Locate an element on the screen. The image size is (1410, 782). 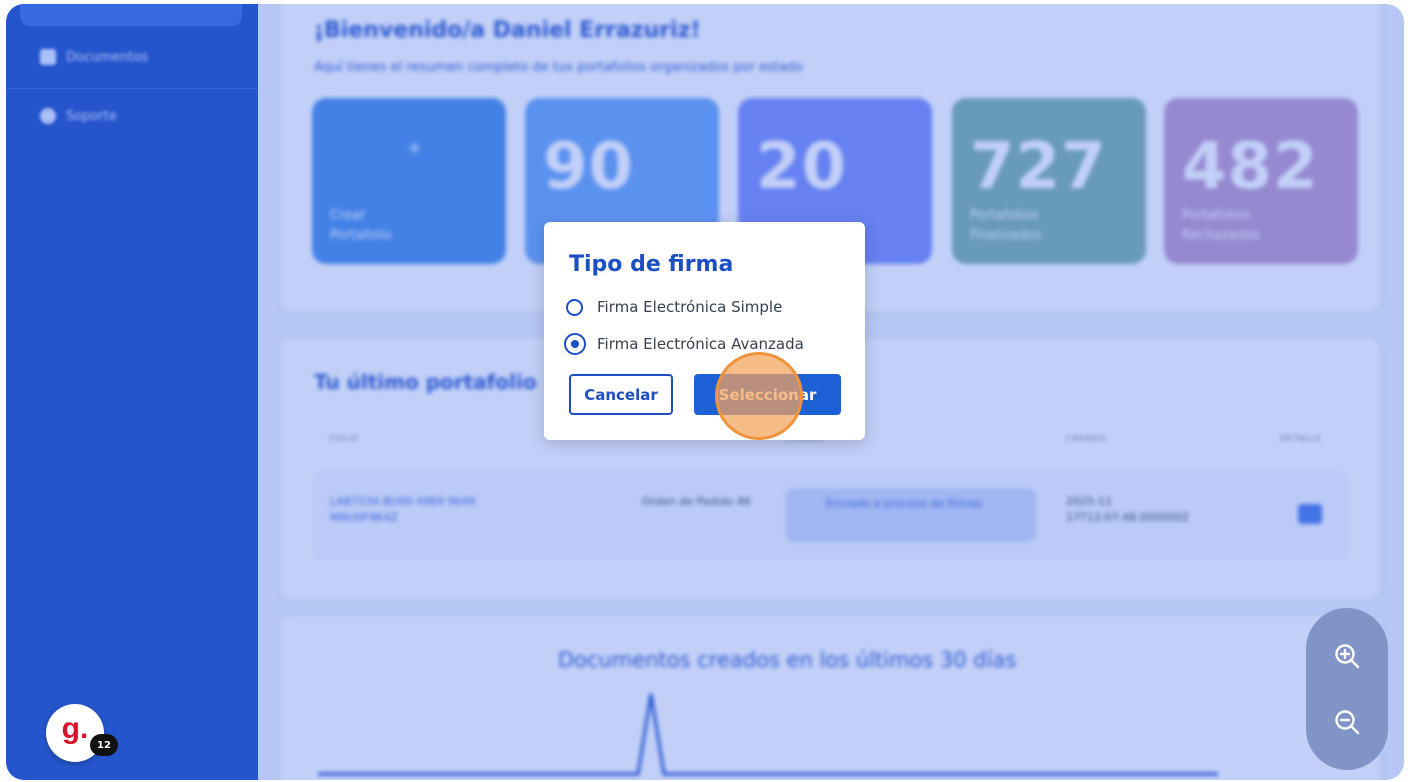
stat-card: 482 Portafolios Rechazados is located at coordinates (1261, 181).